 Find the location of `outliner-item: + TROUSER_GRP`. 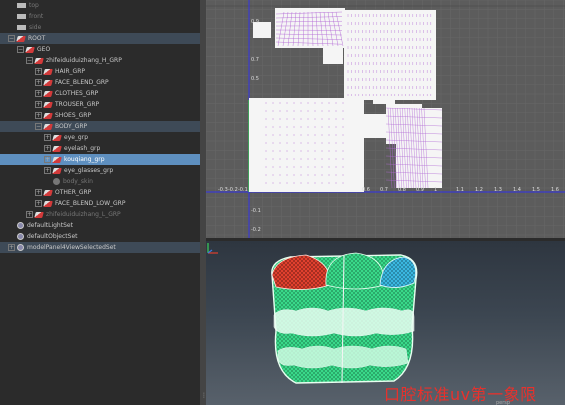

outliner-item: + TROUSER_GRP is located at coordinates (100, 104).